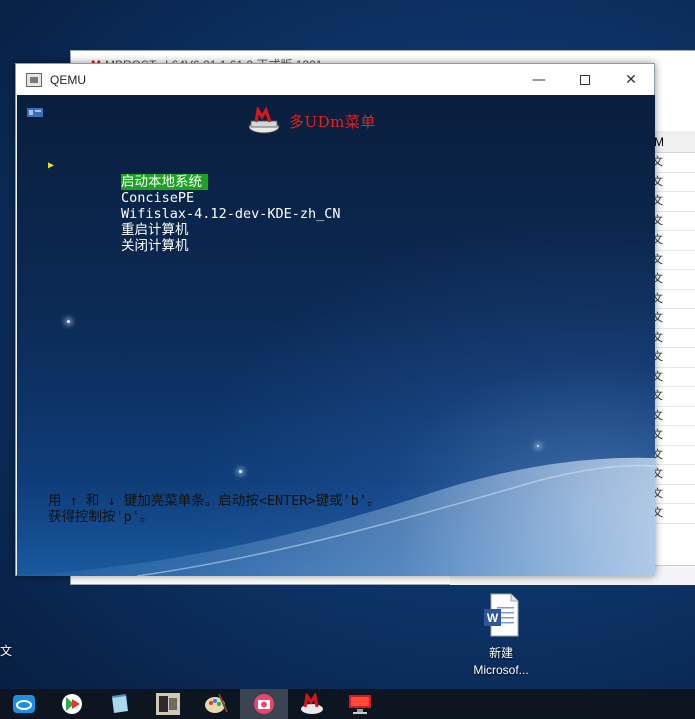 This screenshot has width=695, height=719. I want to click on photo-viewer-icon, so click(168, 704).